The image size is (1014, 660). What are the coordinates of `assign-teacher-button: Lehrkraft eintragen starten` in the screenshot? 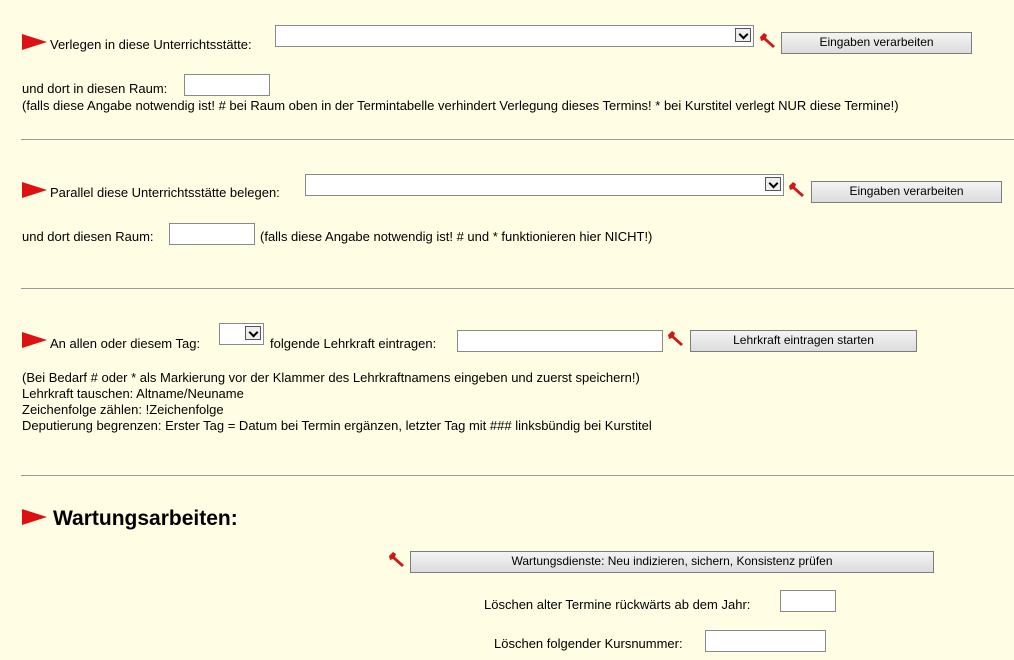 It's located at (803, 341).